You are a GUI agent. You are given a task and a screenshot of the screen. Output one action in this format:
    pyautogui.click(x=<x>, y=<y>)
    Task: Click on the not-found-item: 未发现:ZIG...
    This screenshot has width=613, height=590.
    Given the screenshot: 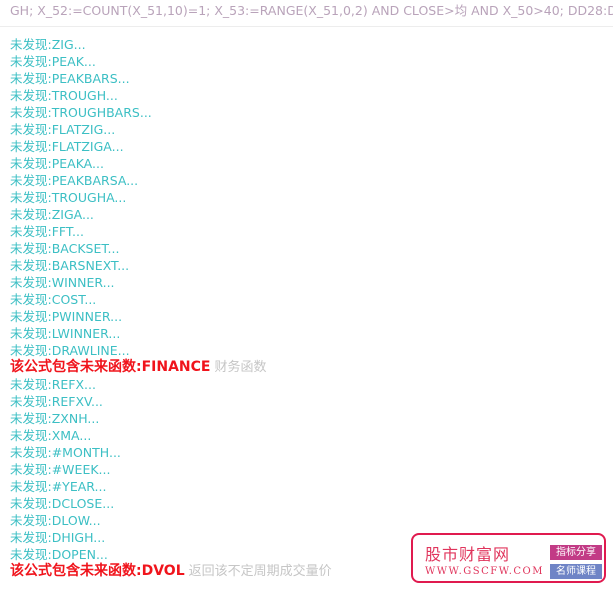 What is the action you would take?
    pyautogui.click(x=48, y=44)
    